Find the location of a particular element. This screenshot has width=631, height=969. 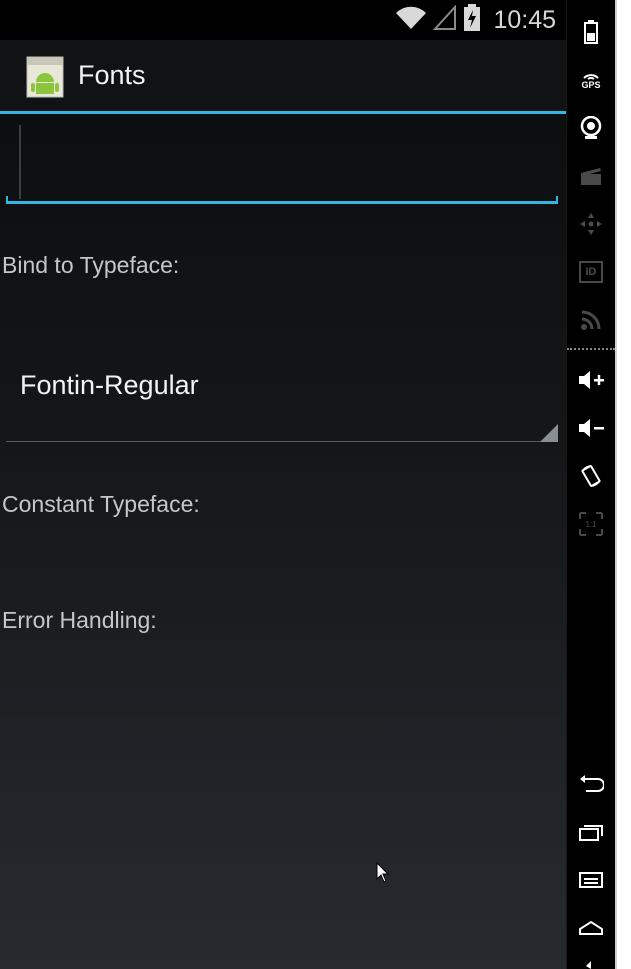

video-icon is located at coordinates (591, 176).